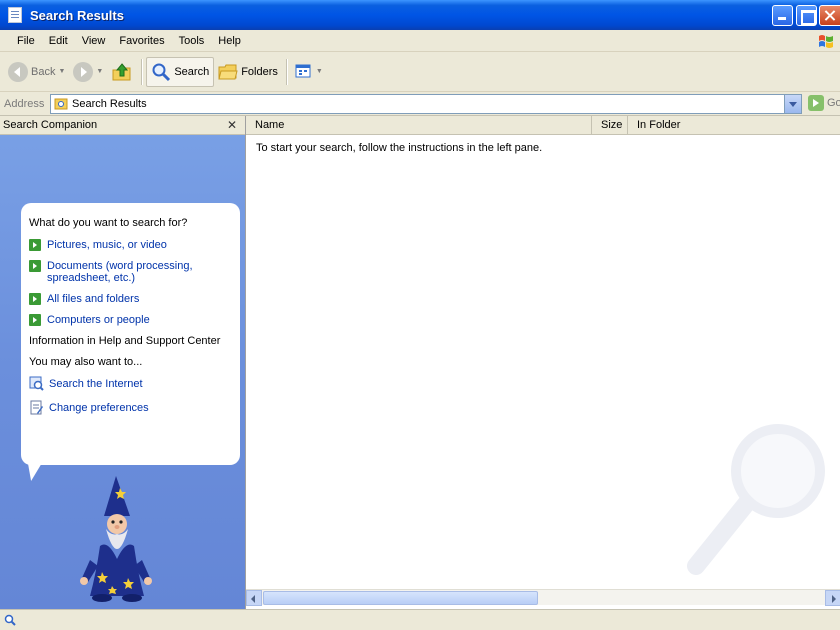 This screenshot has height=630, width=840. I want to click on search-wizard-character, so click(116, 539).